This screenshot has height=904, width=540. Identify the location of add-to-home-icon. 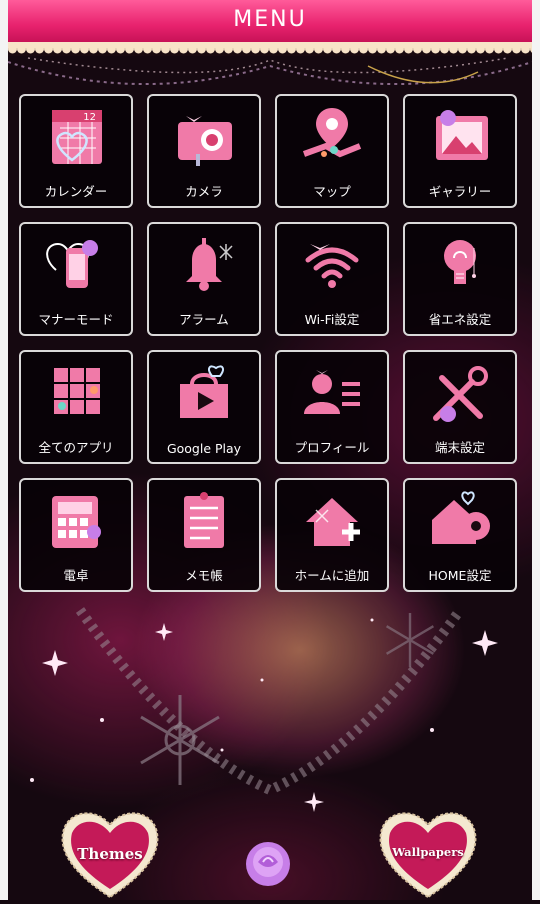
(333, 522).